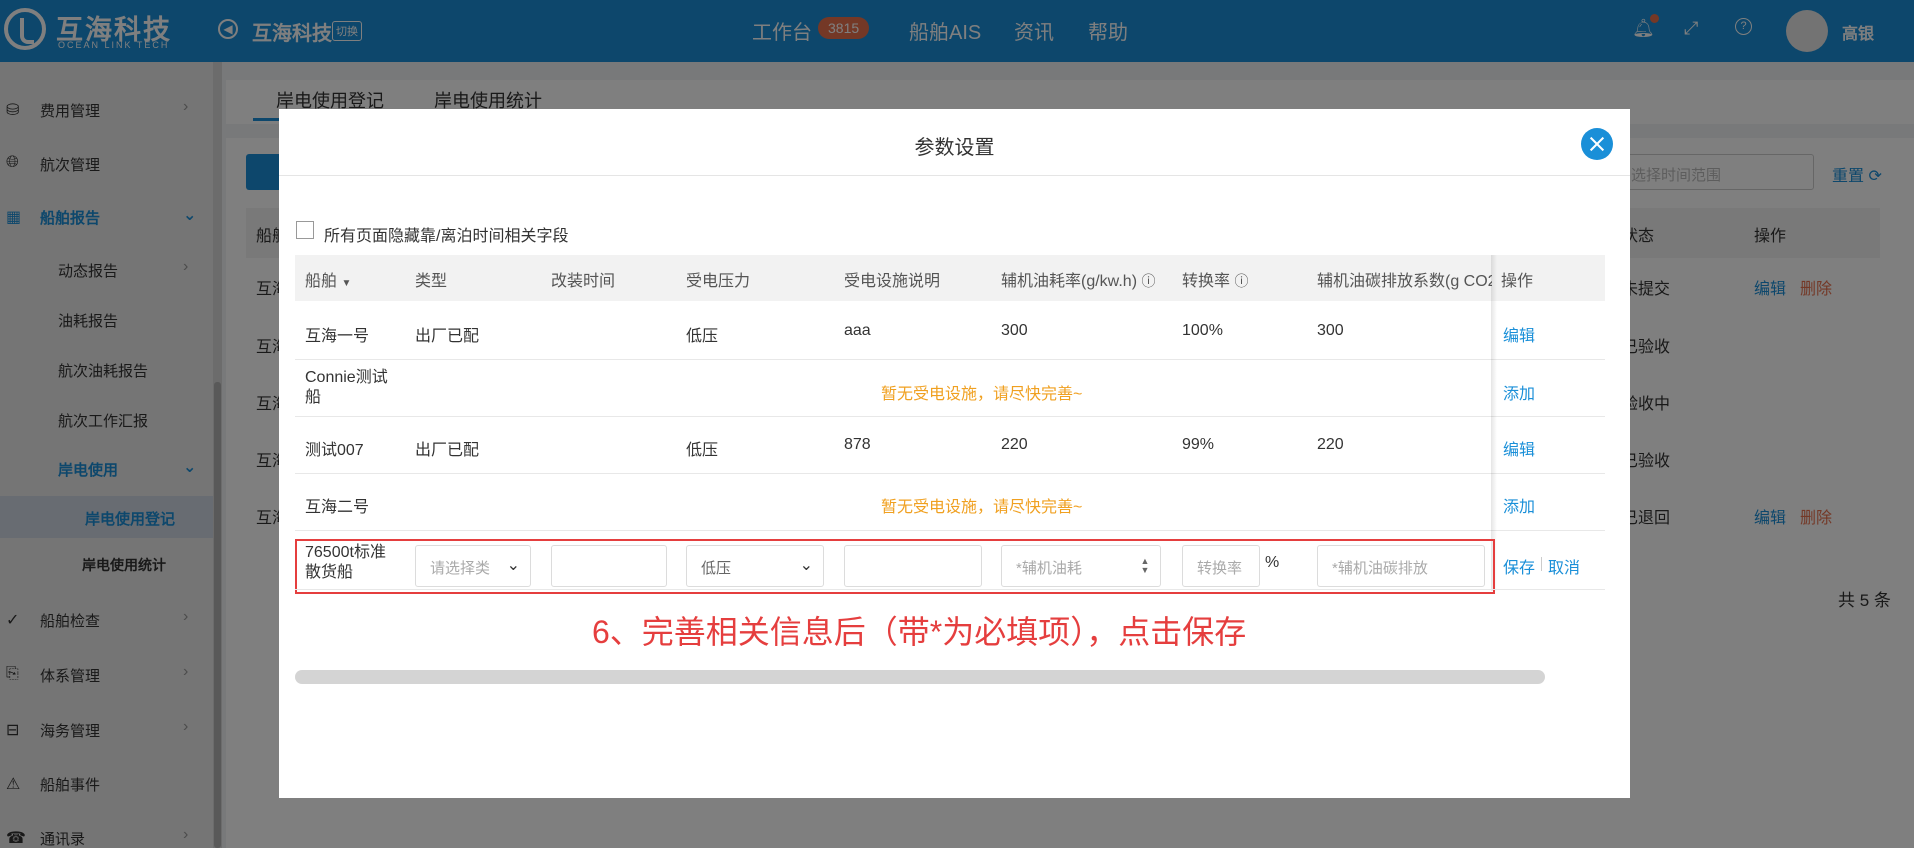  What do you see at coordinates (1198, 444) in the screenshot?
I see `table-cell-conversion: 99%` at bounding box center [1198, 444].